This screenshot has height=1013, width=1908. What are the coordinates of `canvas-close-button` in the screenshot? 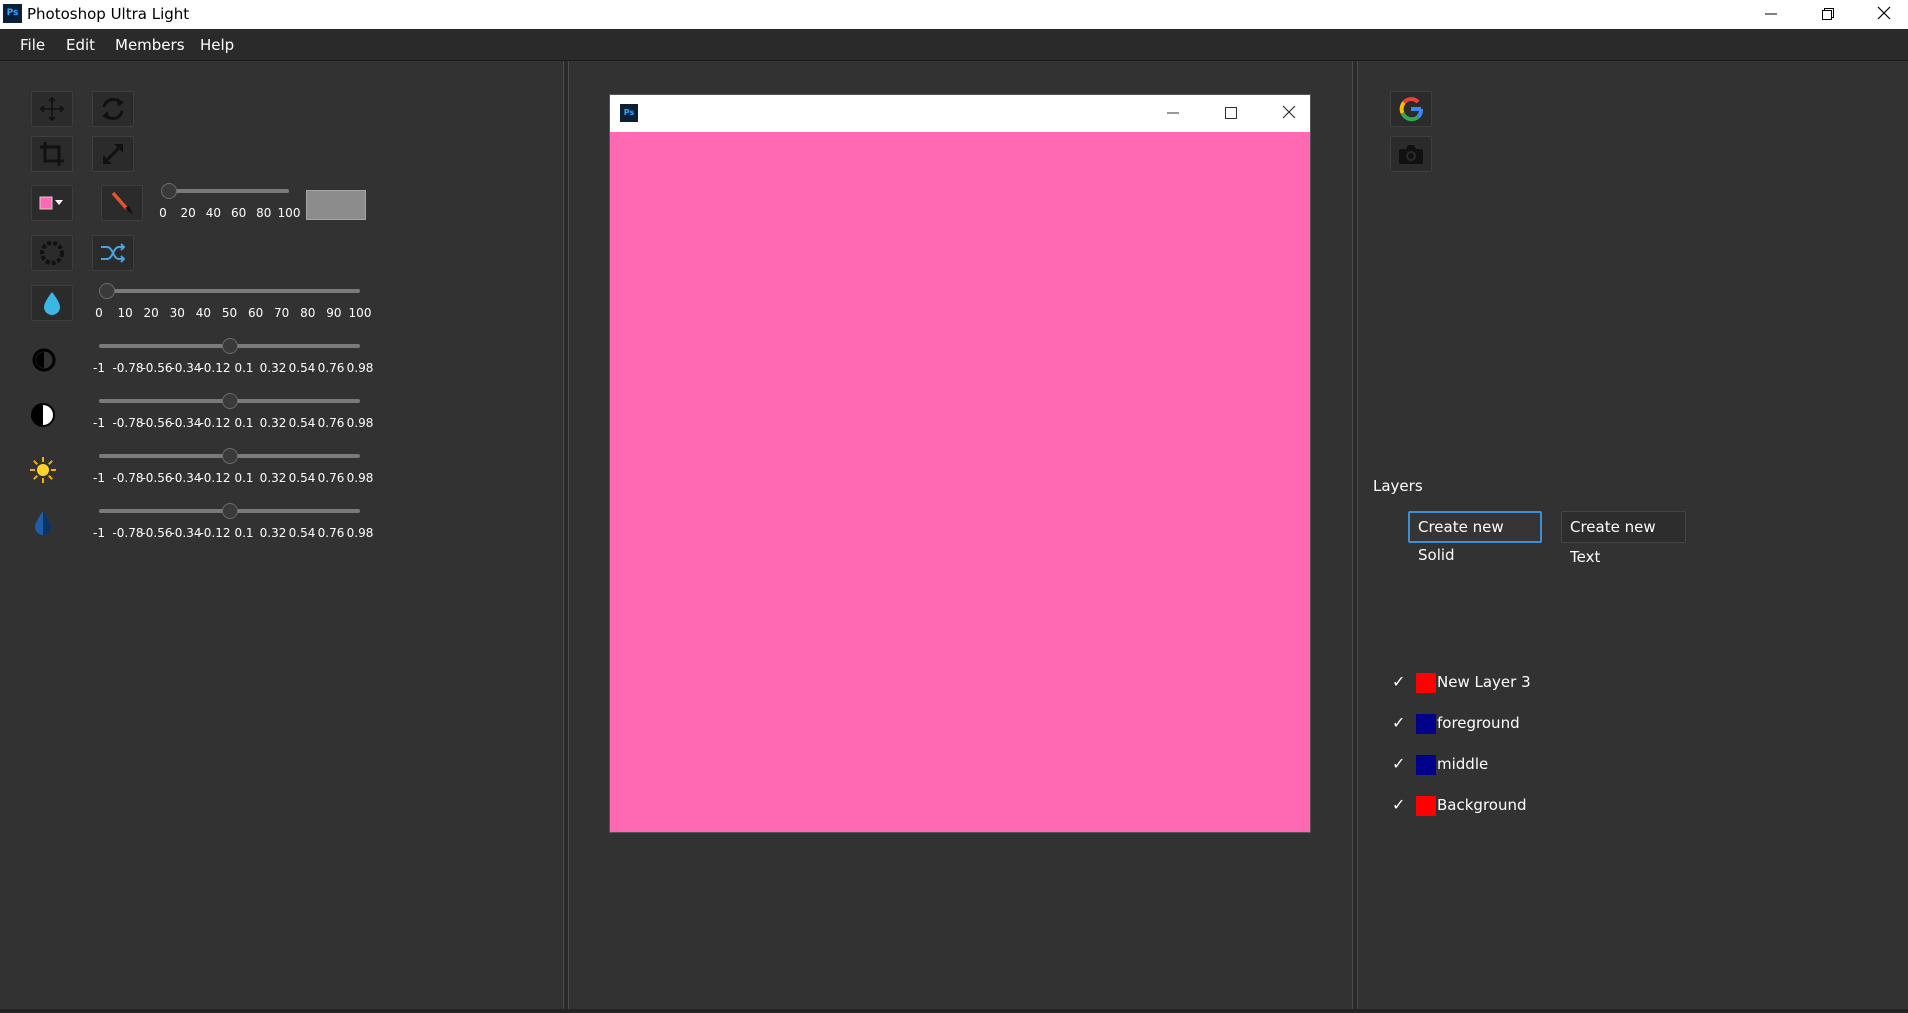 It's located at (1289, 113).